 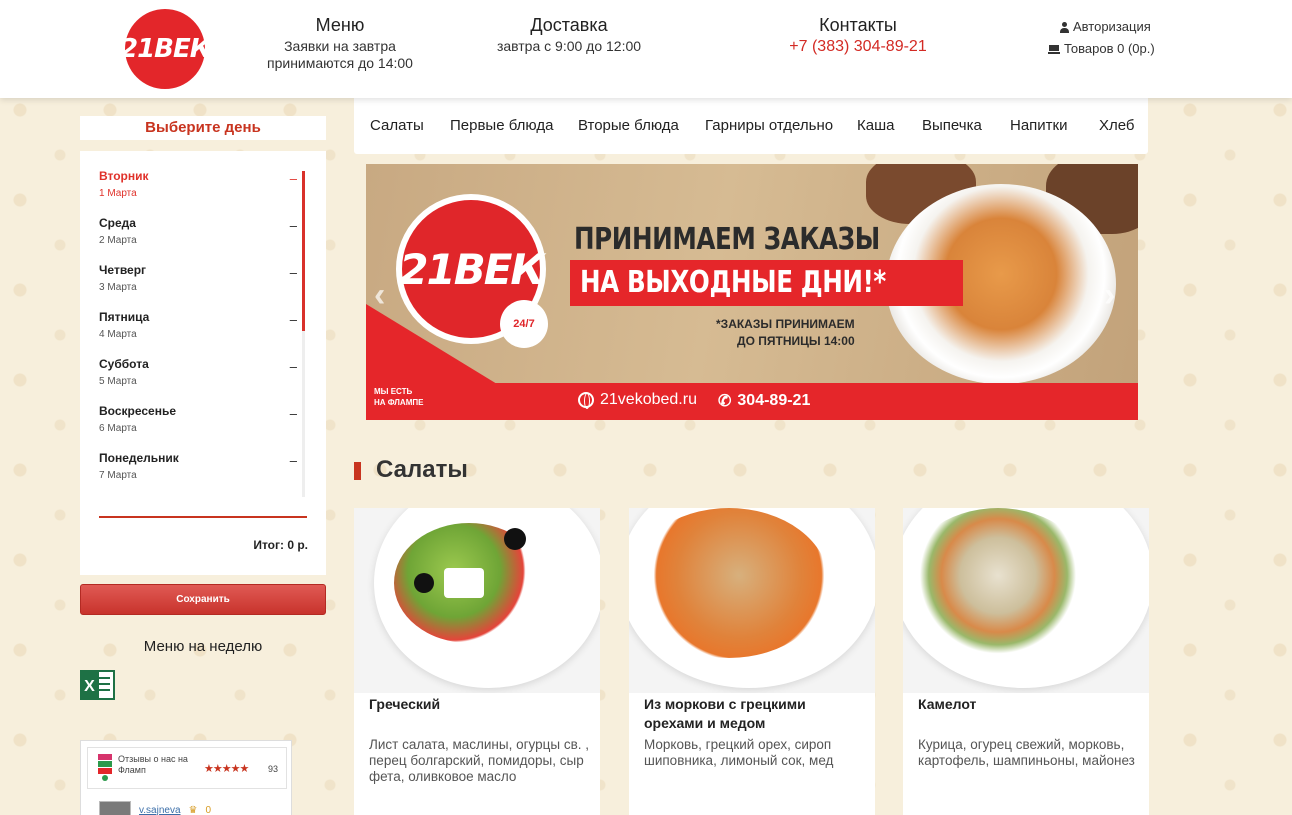 I want to click on logo-text: 21ВЕК, so click(x=165, y=49).